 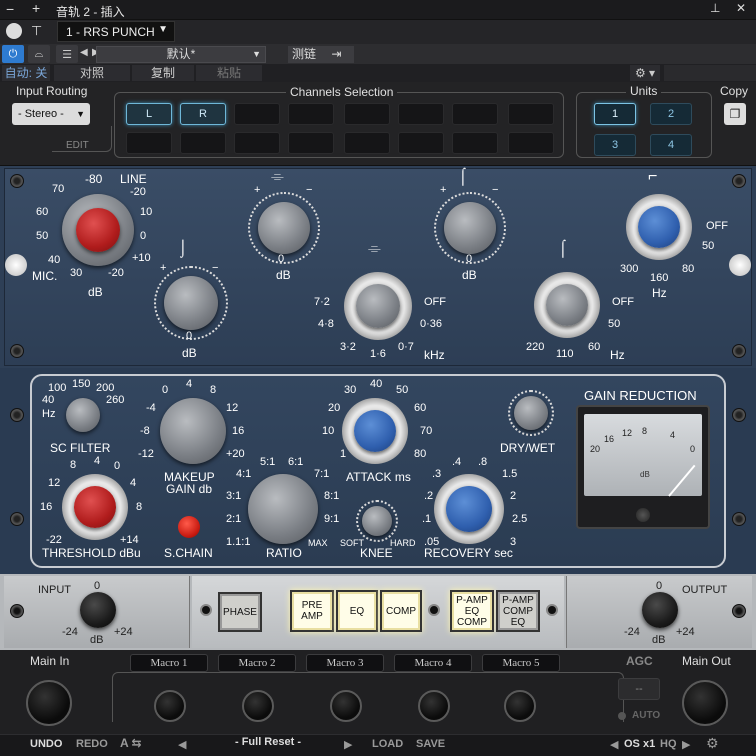 What do you see at coordinates (639, 689) in the screenshot?
I see `agc-value: --` at bounding box center [639, 689].